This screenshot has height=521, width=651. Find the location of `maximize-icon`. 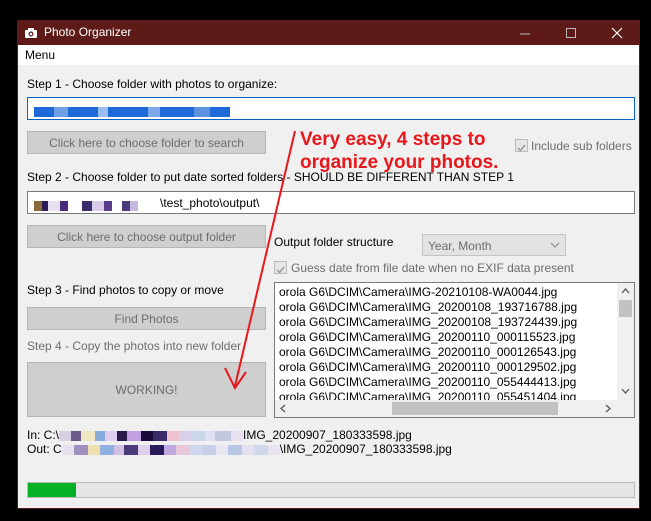

maximize-icon is located at coordinates (570, 32).